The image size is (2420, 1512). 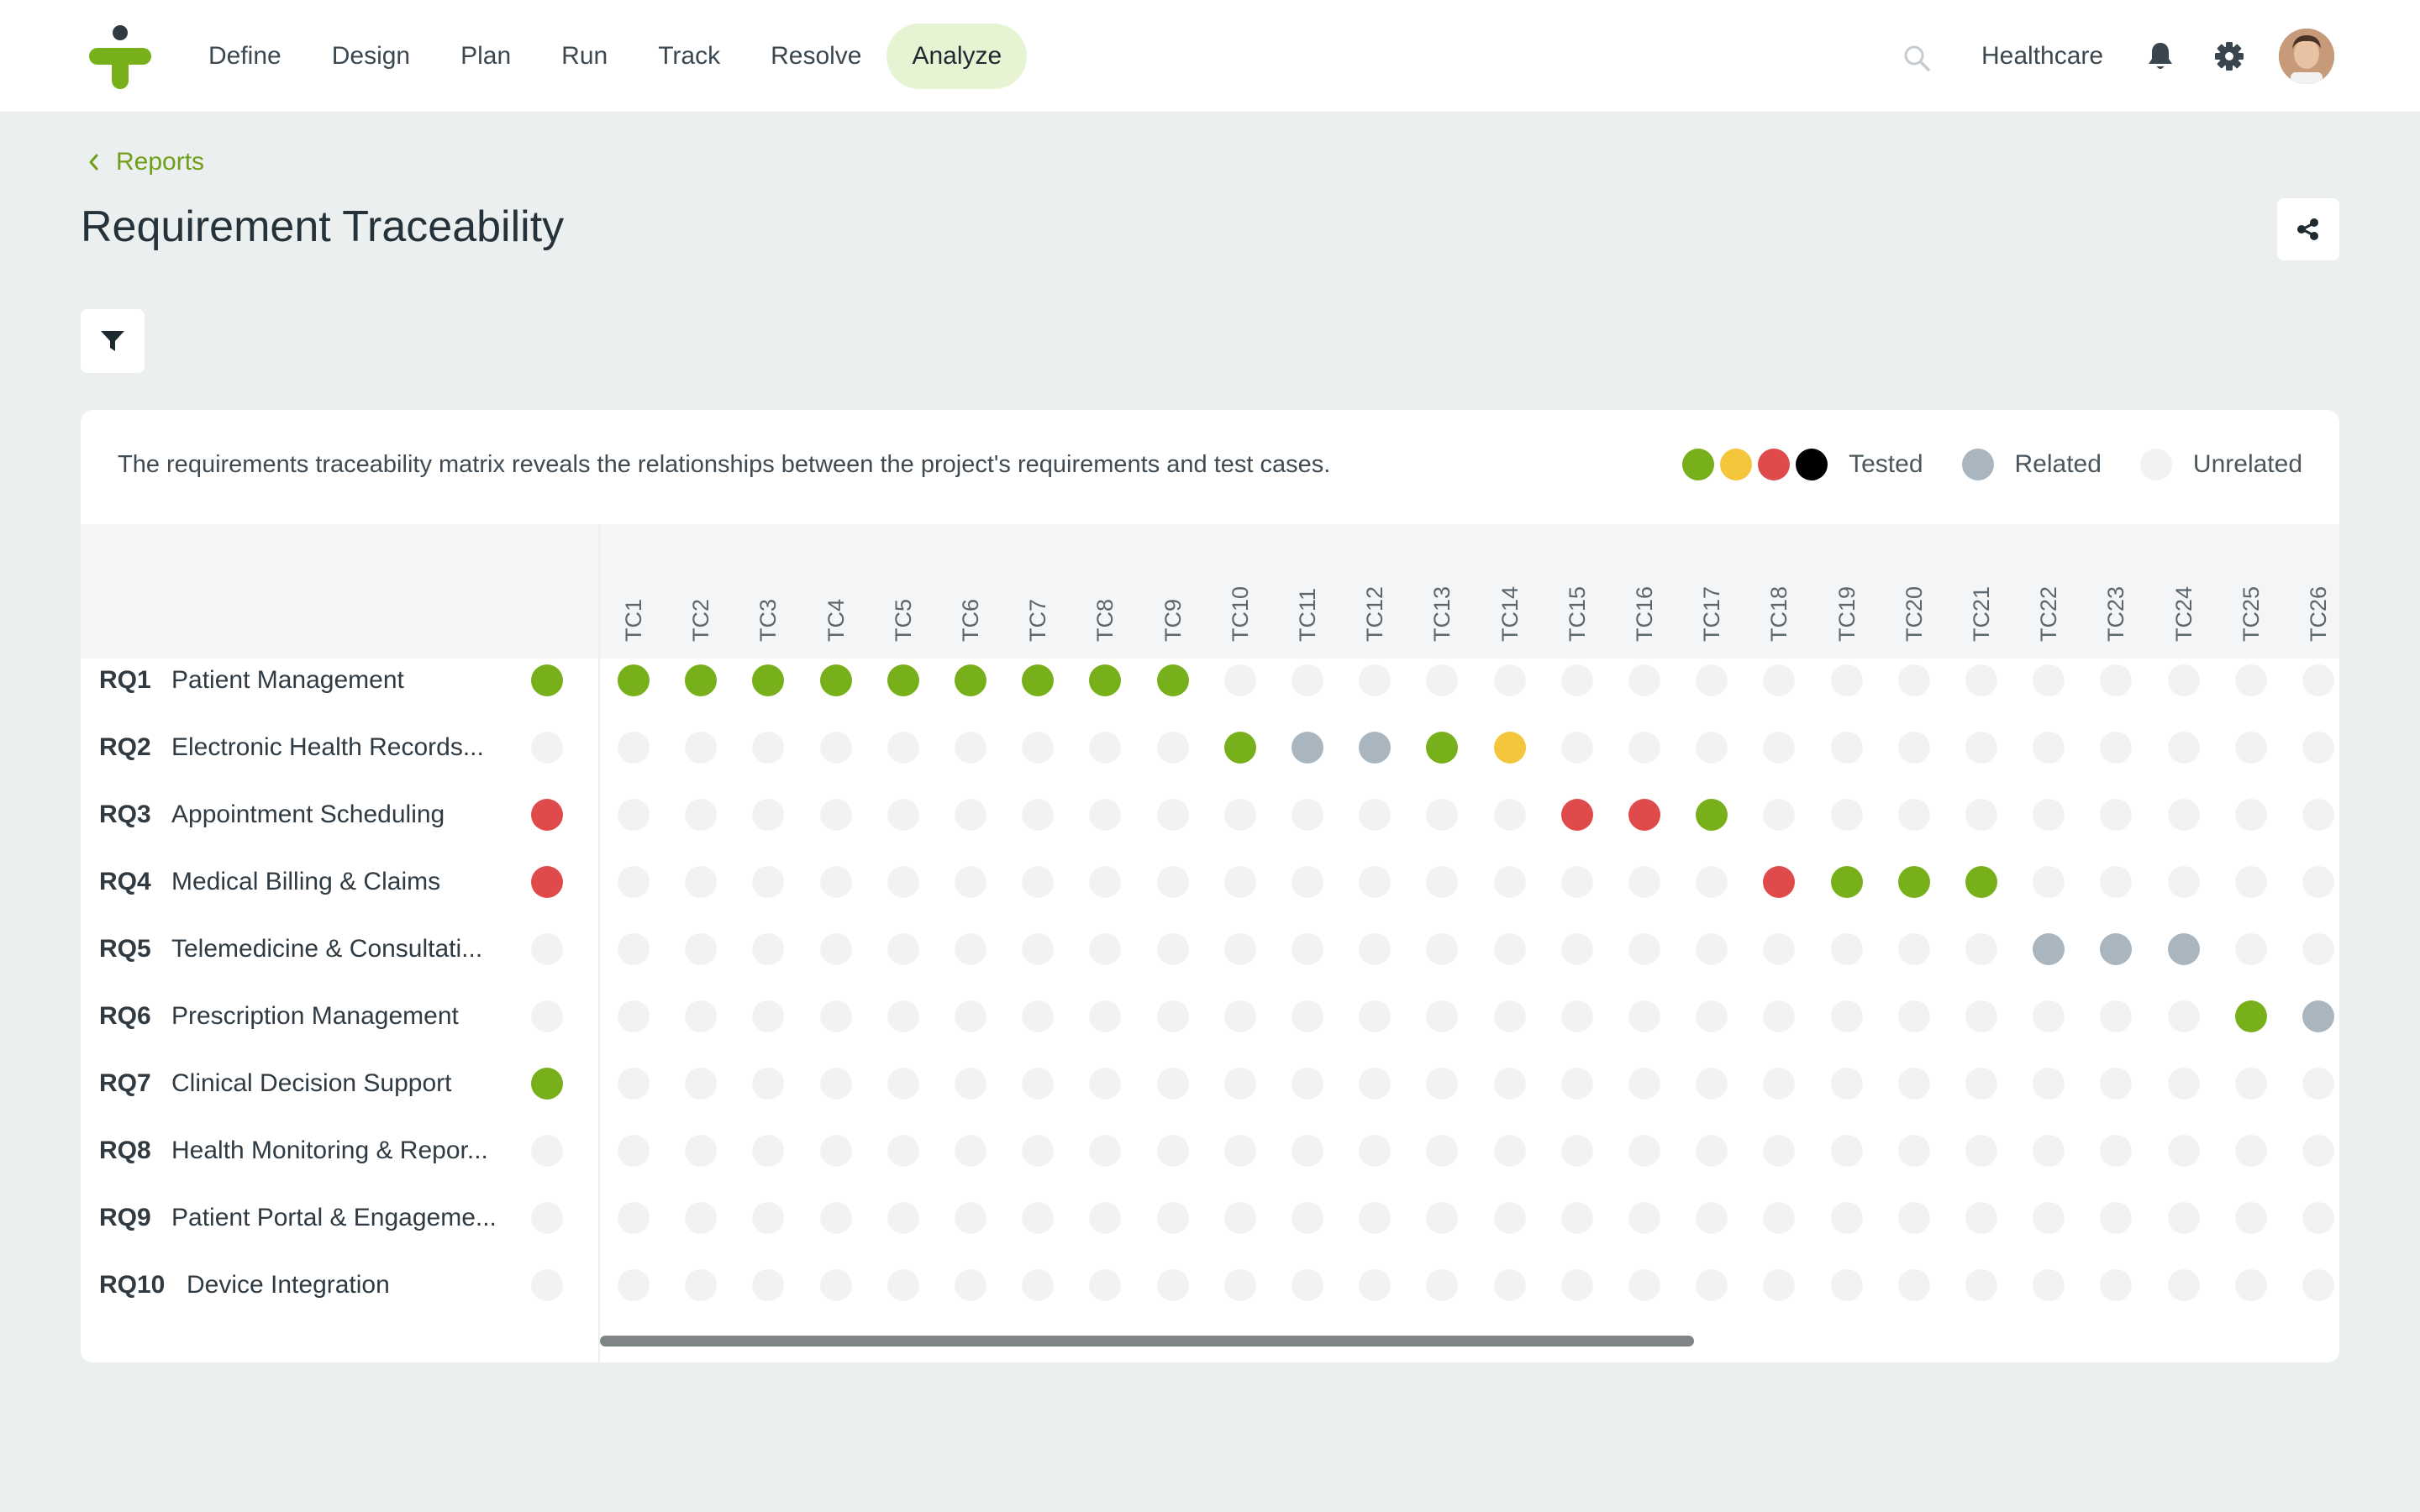 What do you see at coordinates (902, 1016) in the screenshot?
I see `matrix-cell-rq6-tc5` at bounding box center [902, 1016].